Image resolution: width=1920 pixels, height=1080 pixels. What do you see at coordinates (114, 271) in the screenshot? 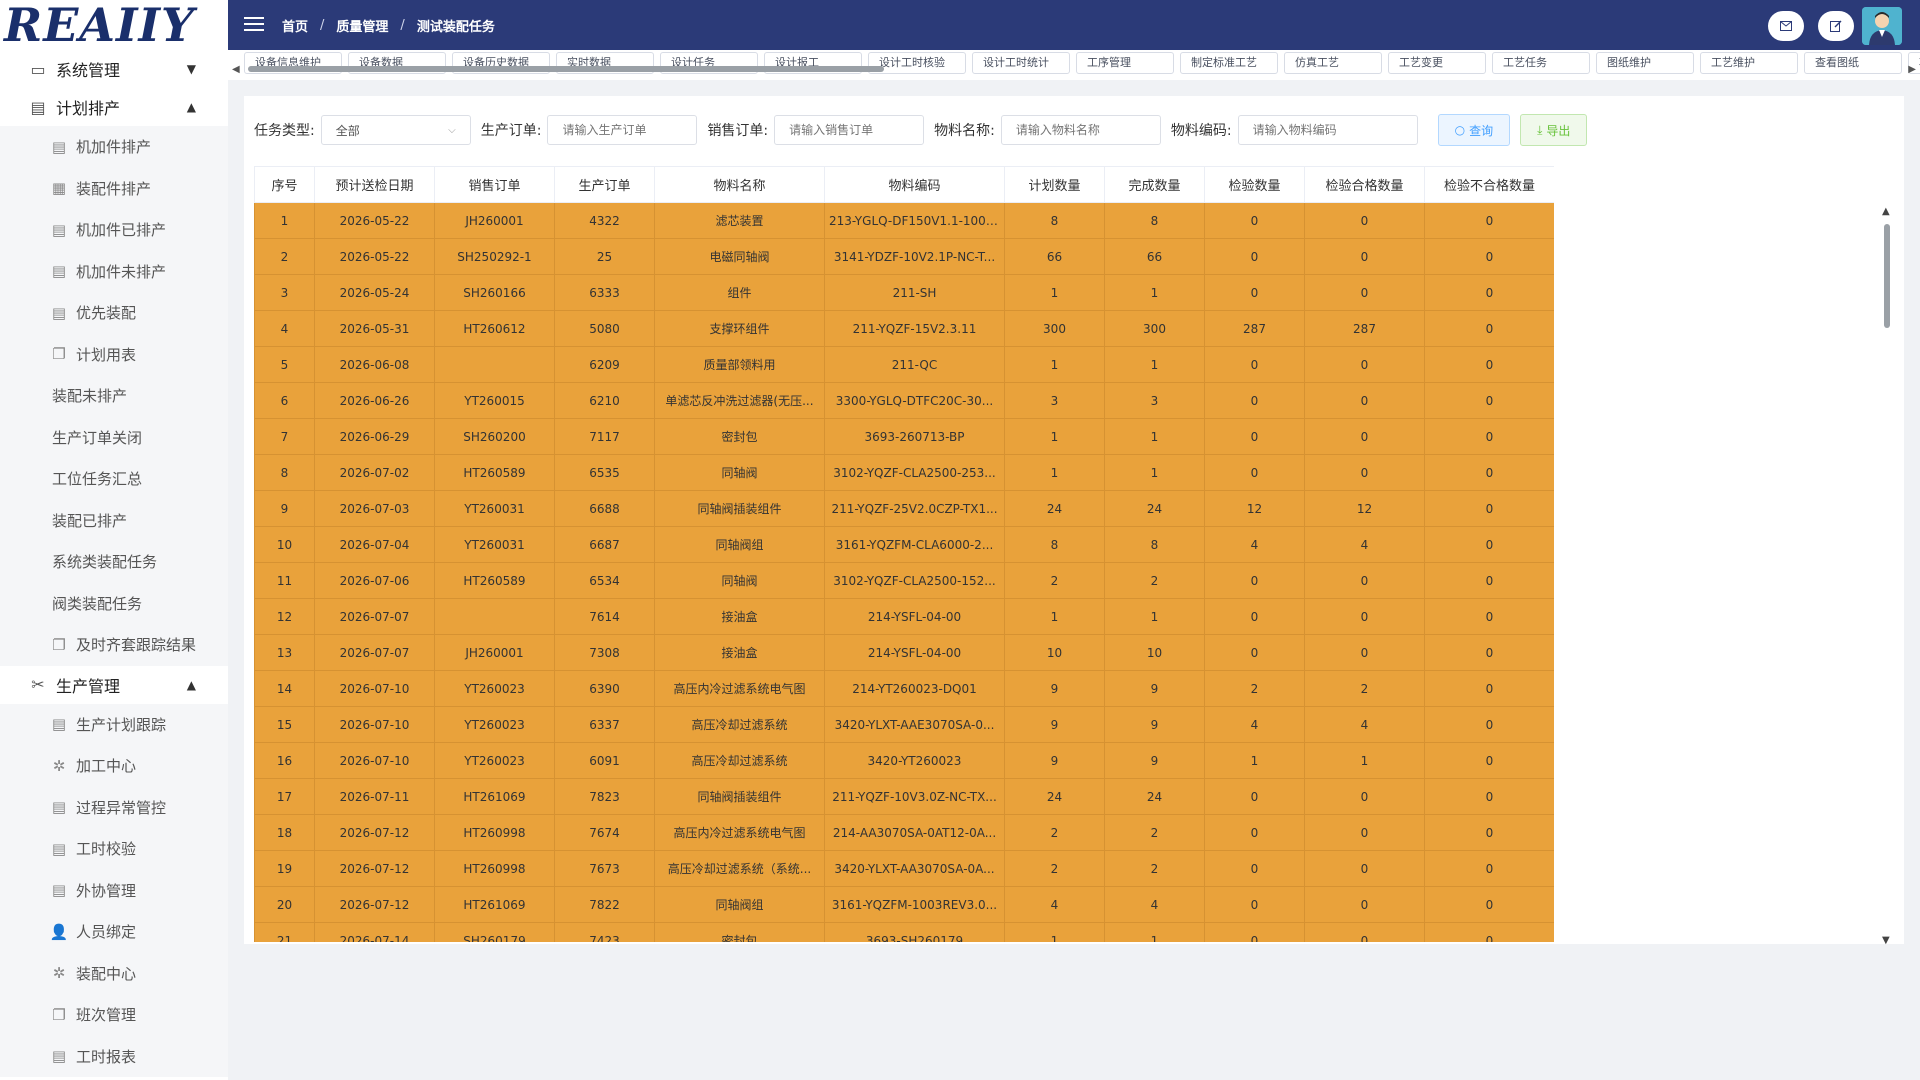
I see `sidebar-item: ▤ 机加件未排产` at bounding box center [114, 271].